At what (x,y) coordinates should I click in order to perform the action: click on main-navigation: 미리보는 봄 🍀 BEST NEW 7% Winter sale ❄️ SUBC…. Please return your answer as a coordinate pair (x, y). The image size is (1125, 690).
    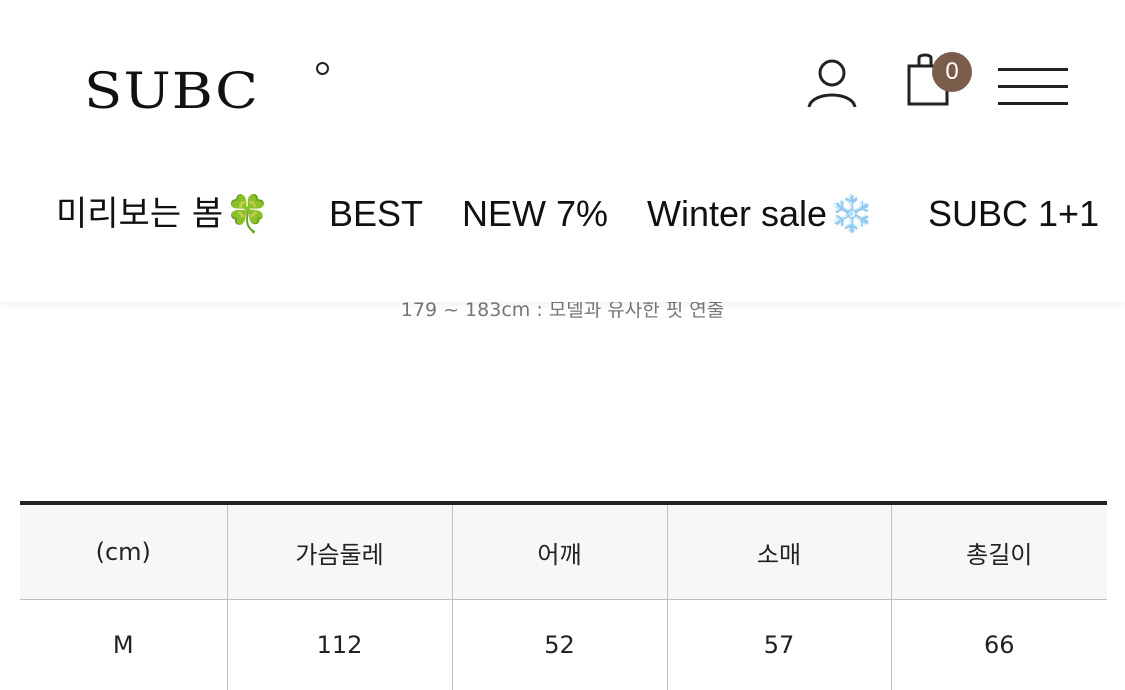
    Looking at the image, I should click on (562, 214).